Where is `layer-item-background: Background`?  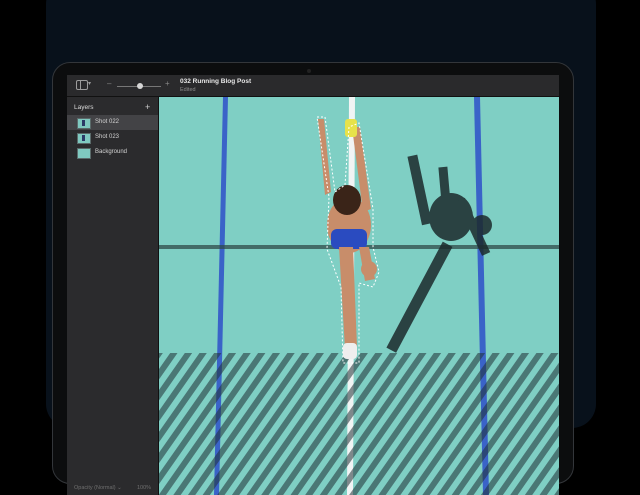
layer-item-background: Background is located at coordinates (112, 152).